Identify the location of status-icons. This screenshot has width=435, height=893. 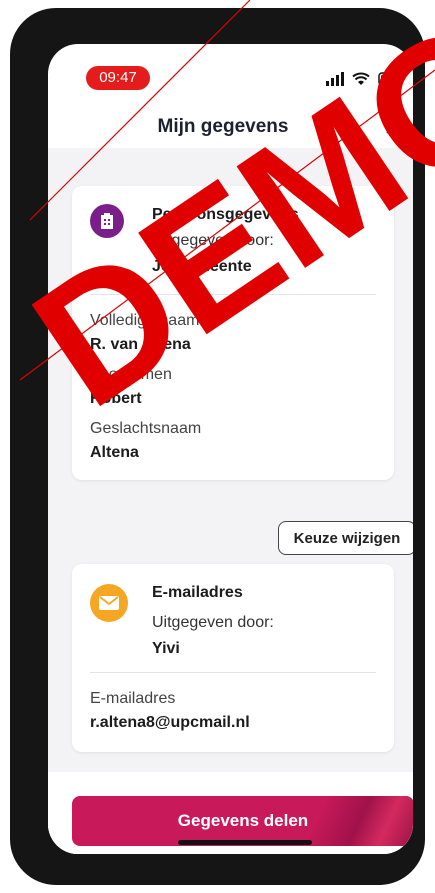
(365, 76).